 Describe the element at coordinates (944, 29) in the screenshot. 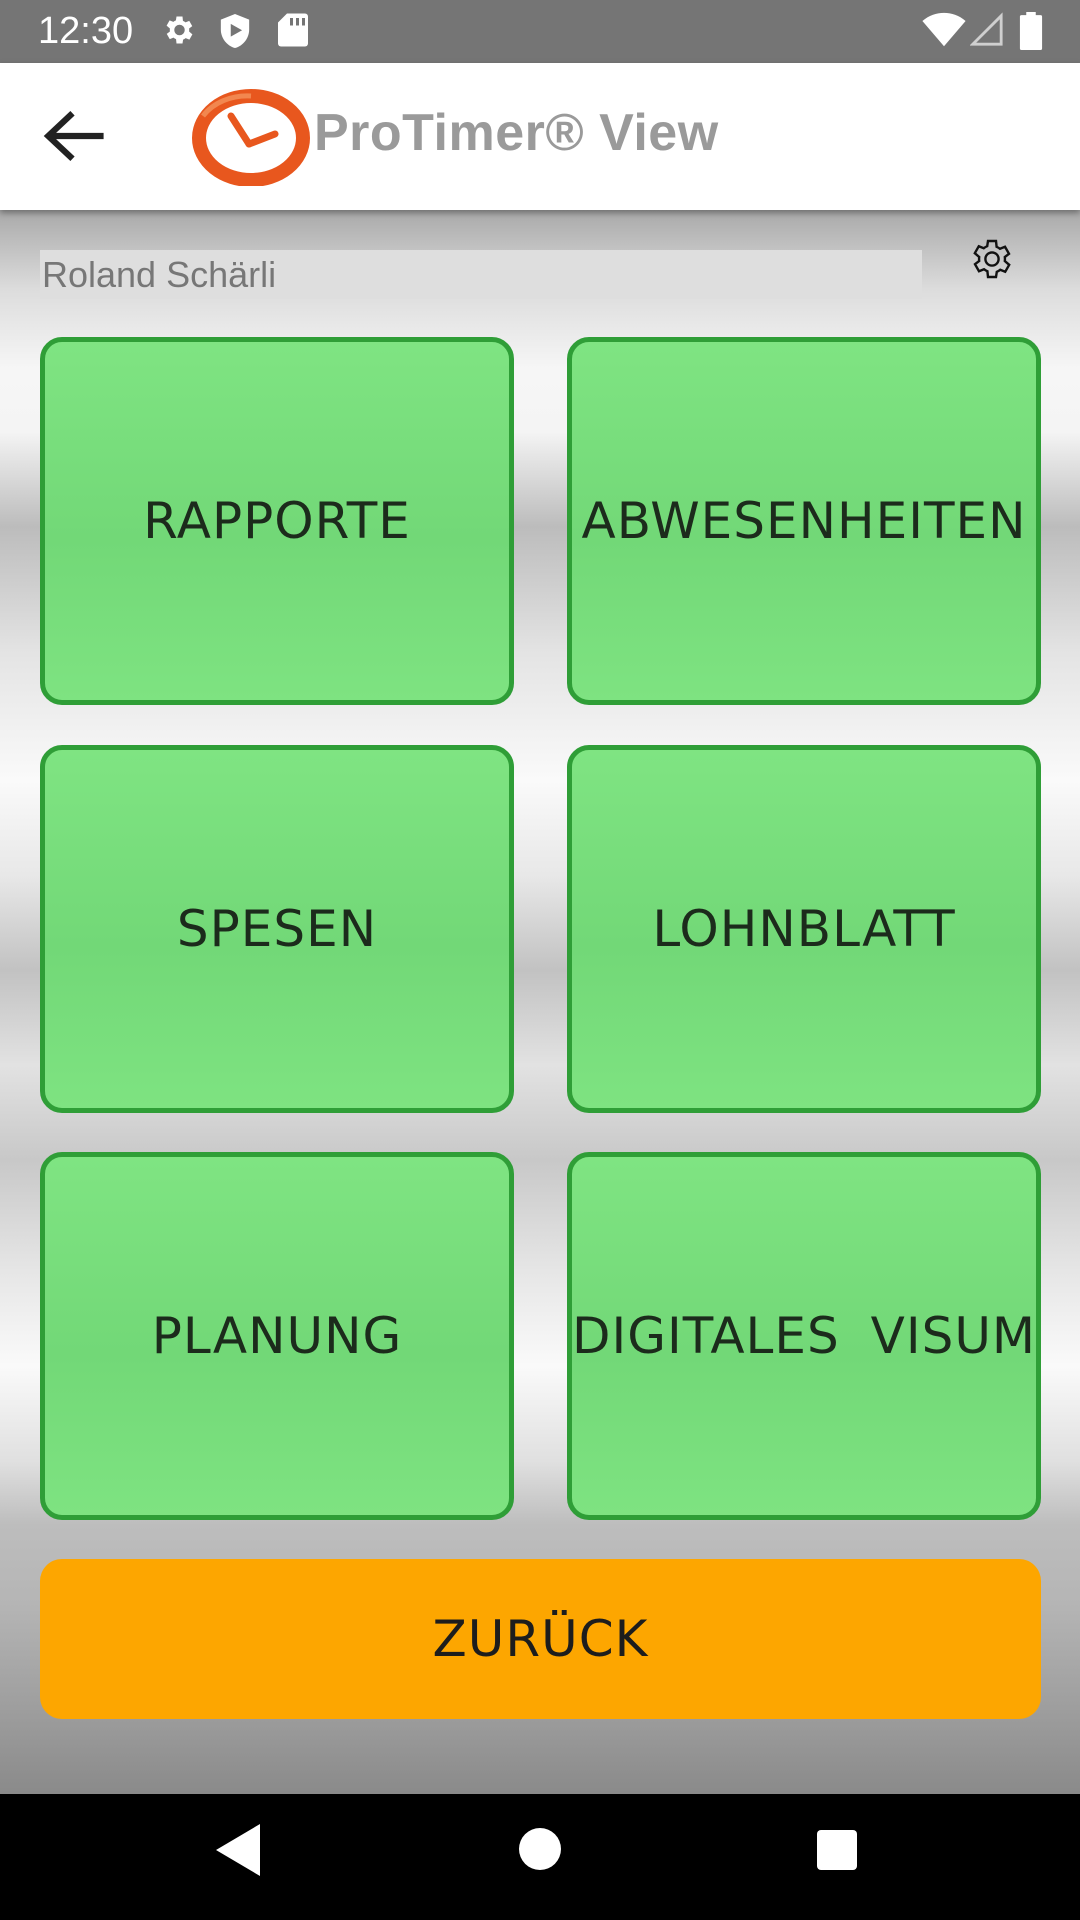

I see `wifi-icon` at that location.